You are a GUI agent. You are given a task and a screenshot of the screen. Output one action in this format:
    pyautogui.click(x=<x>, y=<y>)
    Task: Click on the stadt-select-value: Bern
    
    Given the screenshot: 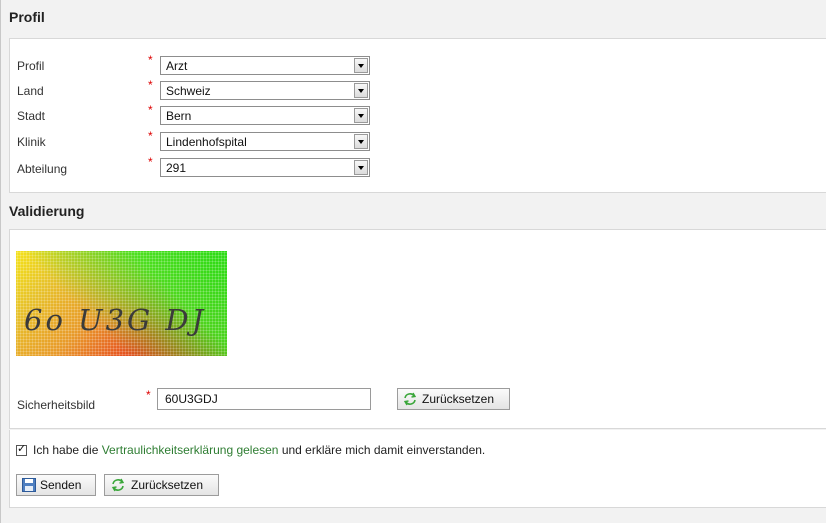 What is the action you would take?
    pyautogui.click(x=179, y=116)
    